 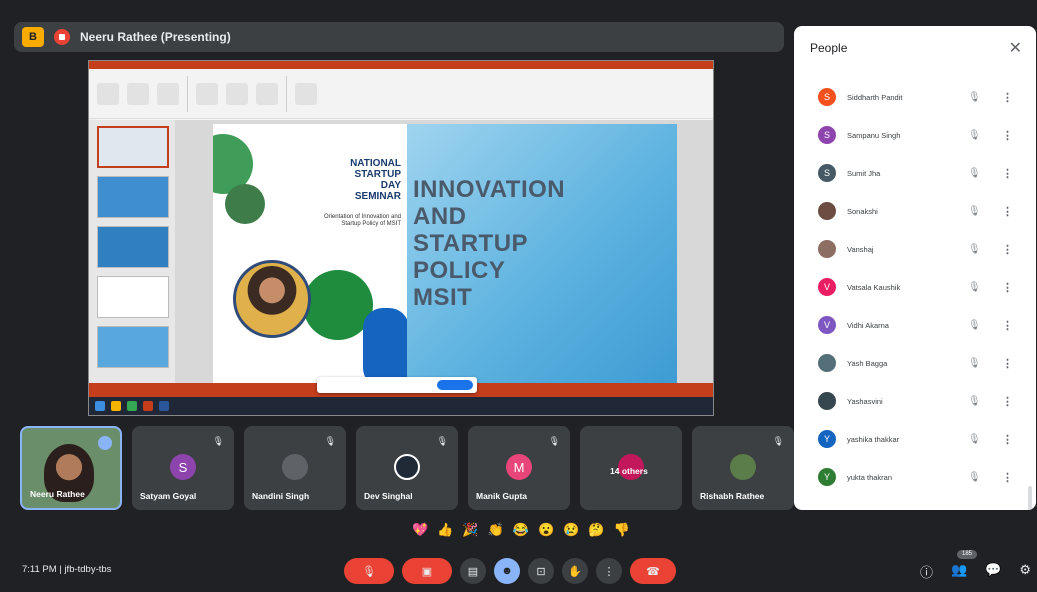 What do you see at coordinates (473, 571) in the screenshot?
I see `captions-button: ▤` at bounding box center [473, 571].